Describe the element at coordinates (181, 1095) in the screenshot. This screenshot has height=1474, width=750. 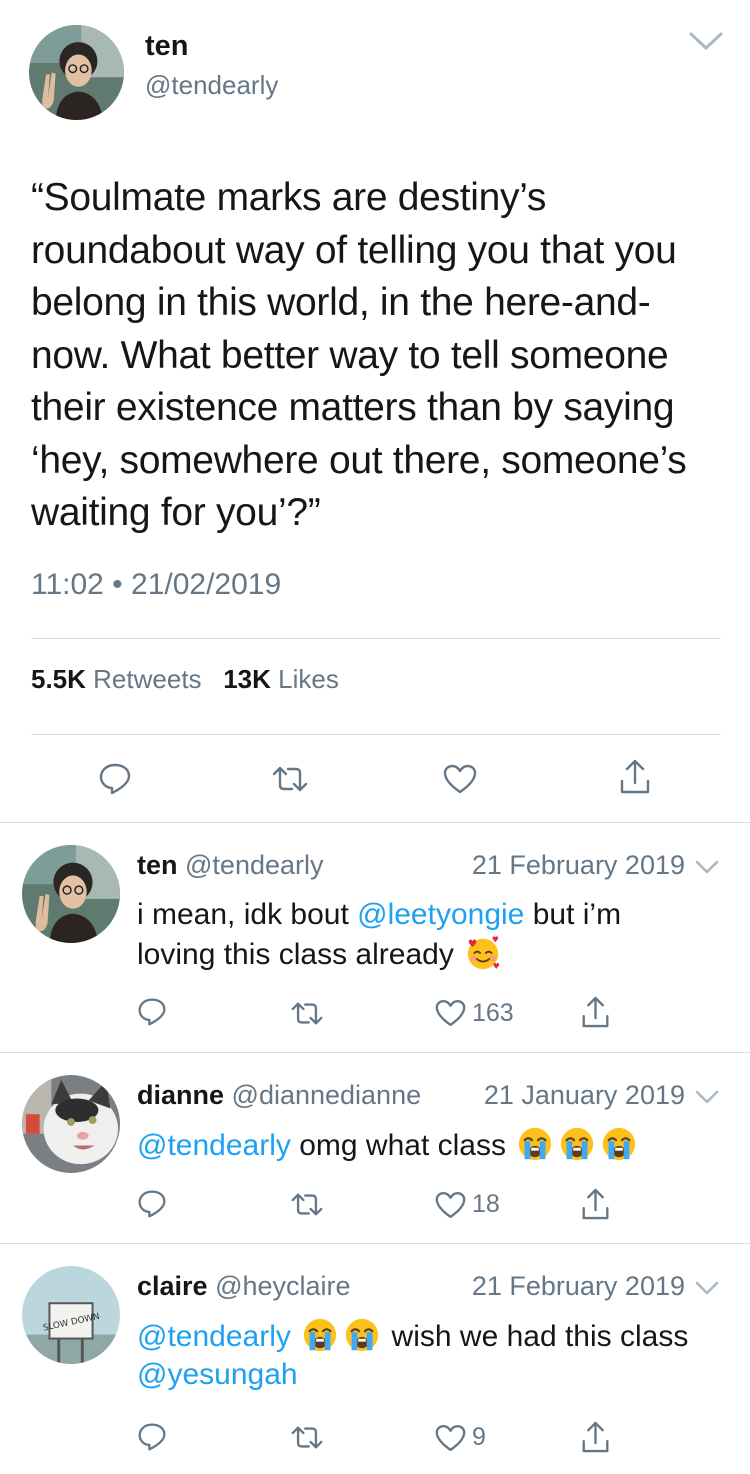
I see `reply-name: dianne` at that location.